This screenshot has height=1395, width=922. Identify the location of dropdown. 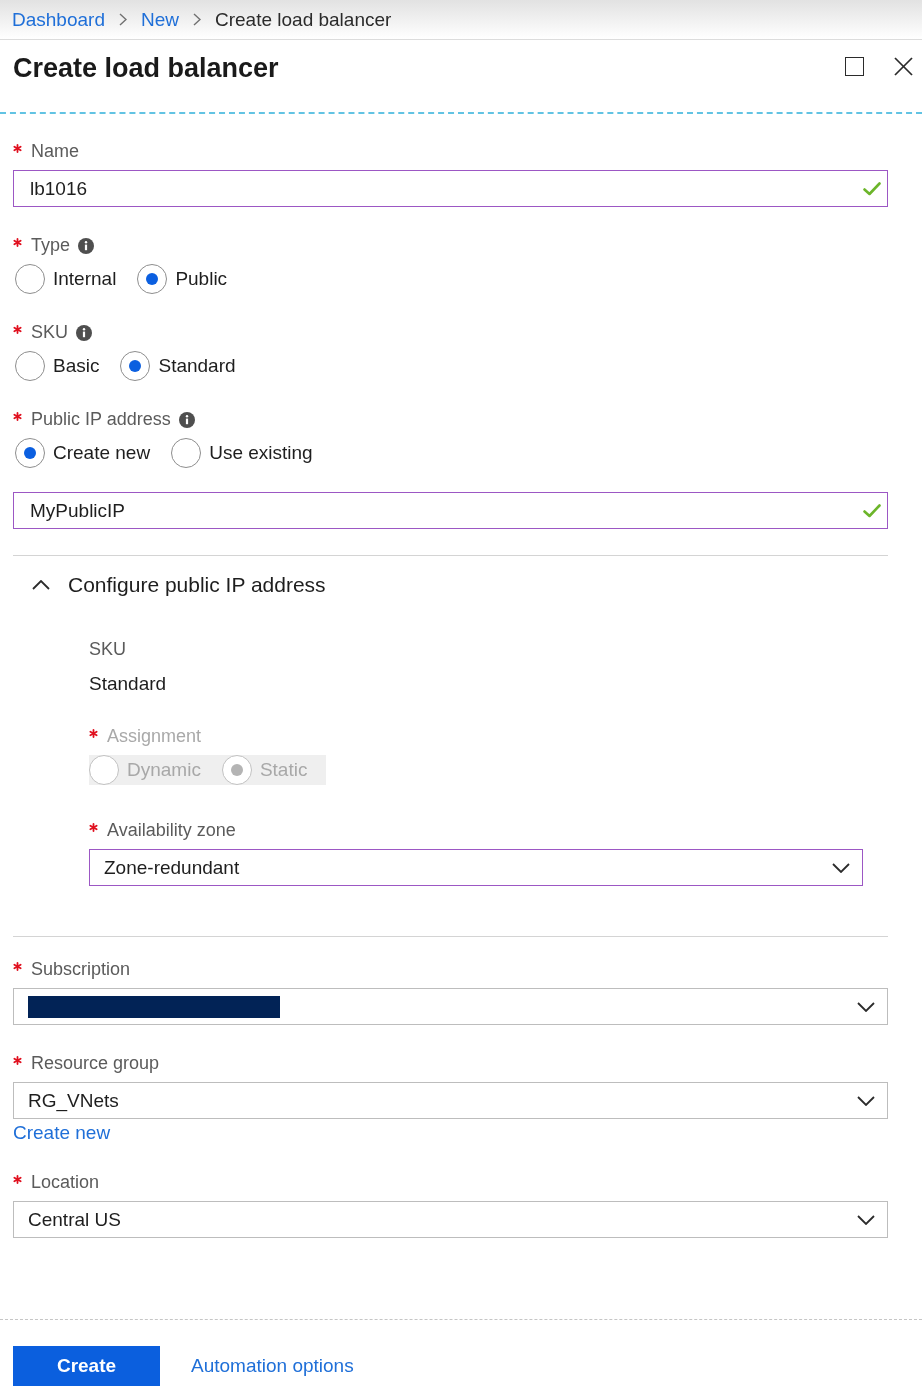
(450, 1006).